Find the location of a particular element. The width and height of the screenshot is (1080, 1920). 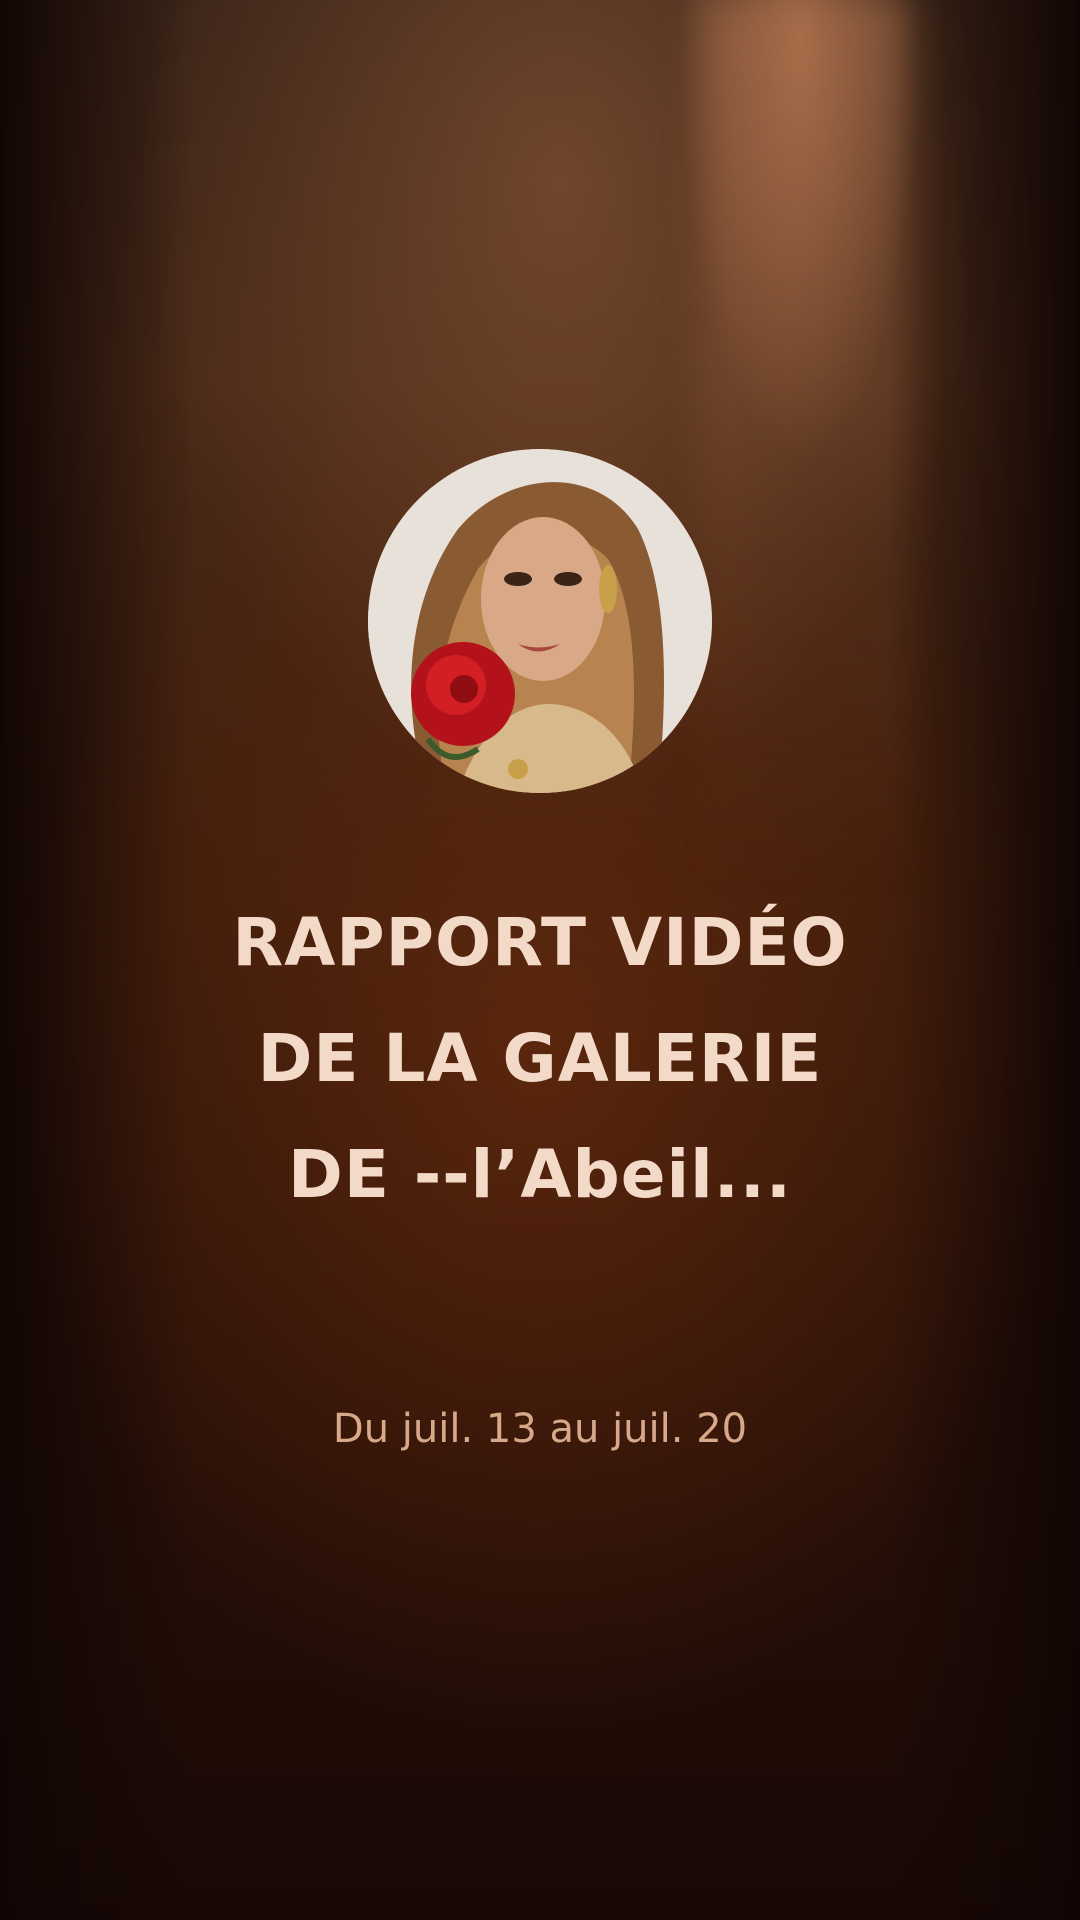

date-range: Du juil. 13 au juil. 20 is located at coordinates (540, 1429).